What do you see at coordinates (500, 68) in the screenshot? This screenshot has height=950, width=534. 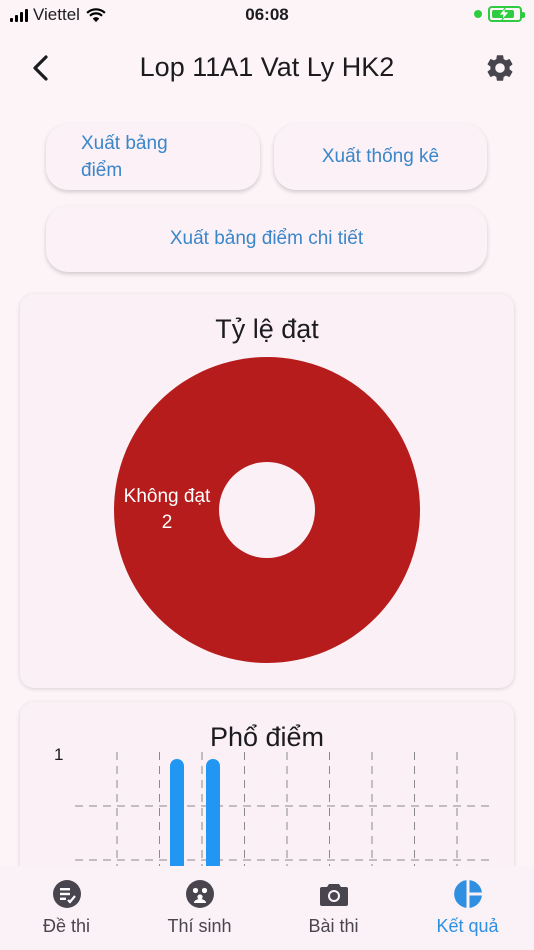 I see `gear-icon` at bounding box center [500, 68].